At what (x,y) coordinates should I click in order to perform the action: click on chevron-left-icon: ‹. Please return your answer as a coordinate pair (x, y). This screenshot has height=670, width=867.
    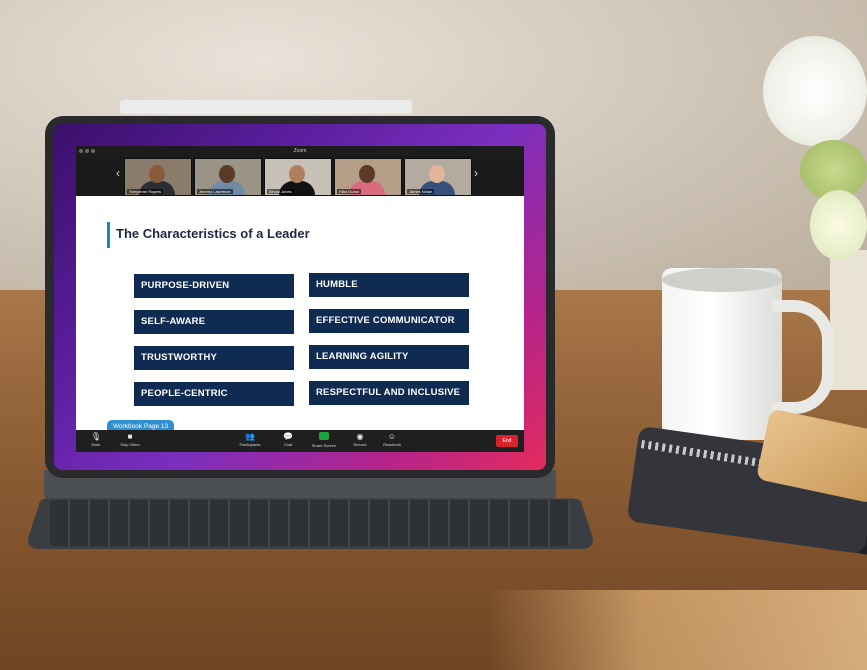
    Looking at the image, I should click on (118, 173).